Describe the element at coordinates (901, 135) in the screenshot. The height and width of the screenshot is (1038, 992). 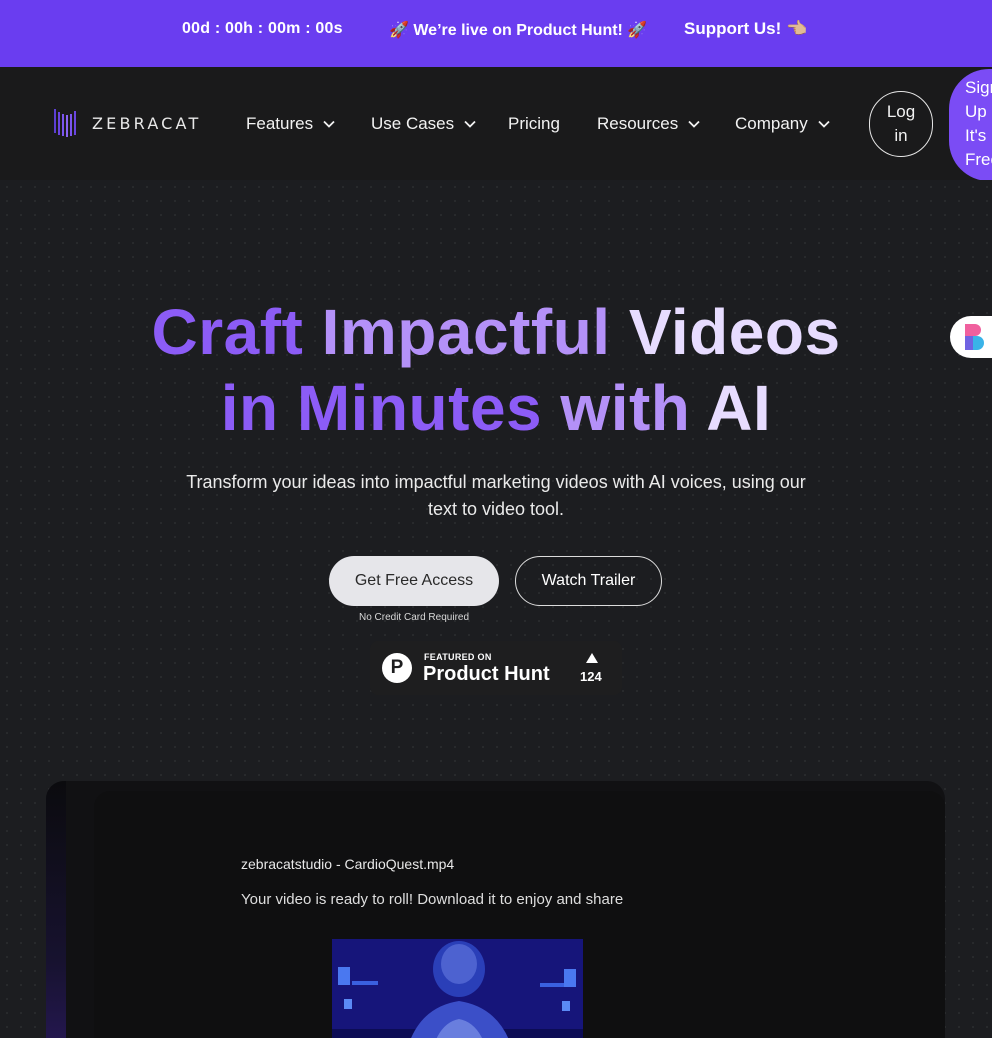
I see `login-line-2: in` at that location.